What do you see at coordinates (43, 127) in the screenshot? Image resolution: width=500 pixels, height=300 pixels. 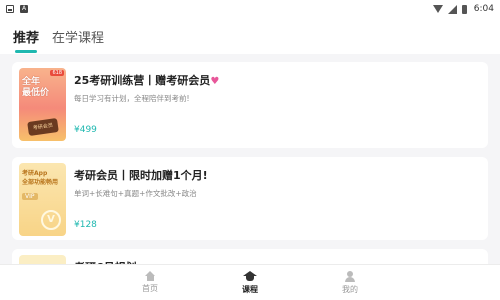 I see `thumbnail-badge: 考研会员` at bounding box center [43, 127].